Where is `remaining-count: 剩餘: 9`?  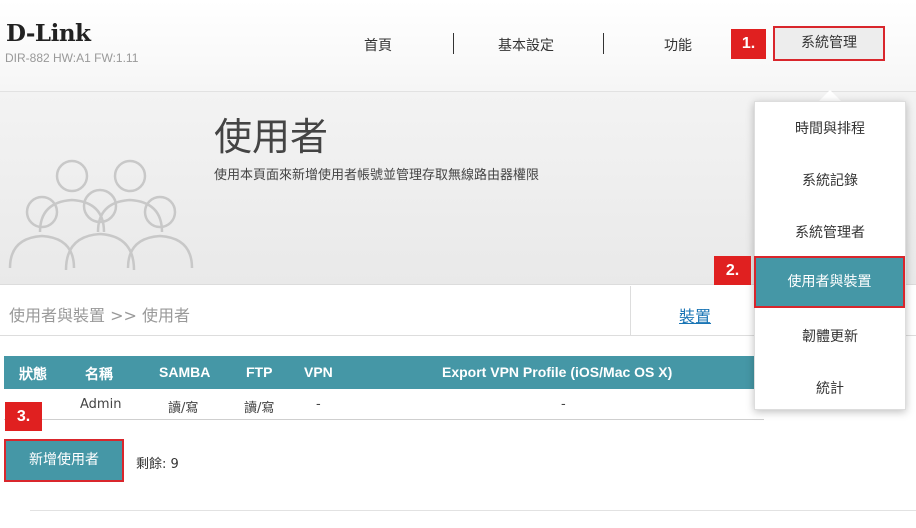
remaining-count: 剩餘: 9 is located at coordinates (157, 464).